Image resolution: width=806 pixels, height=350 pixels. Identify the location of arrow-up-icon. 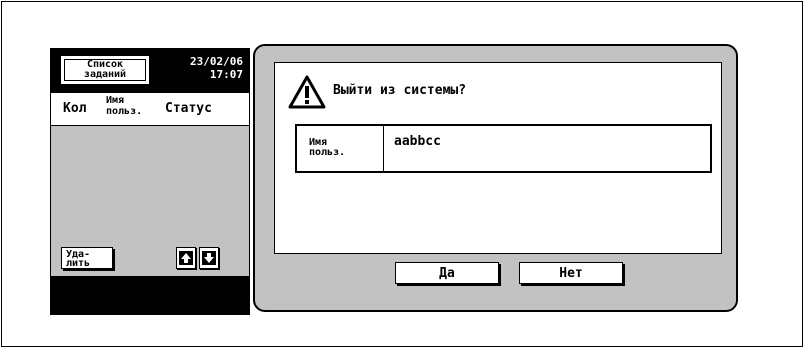
(186, 258).